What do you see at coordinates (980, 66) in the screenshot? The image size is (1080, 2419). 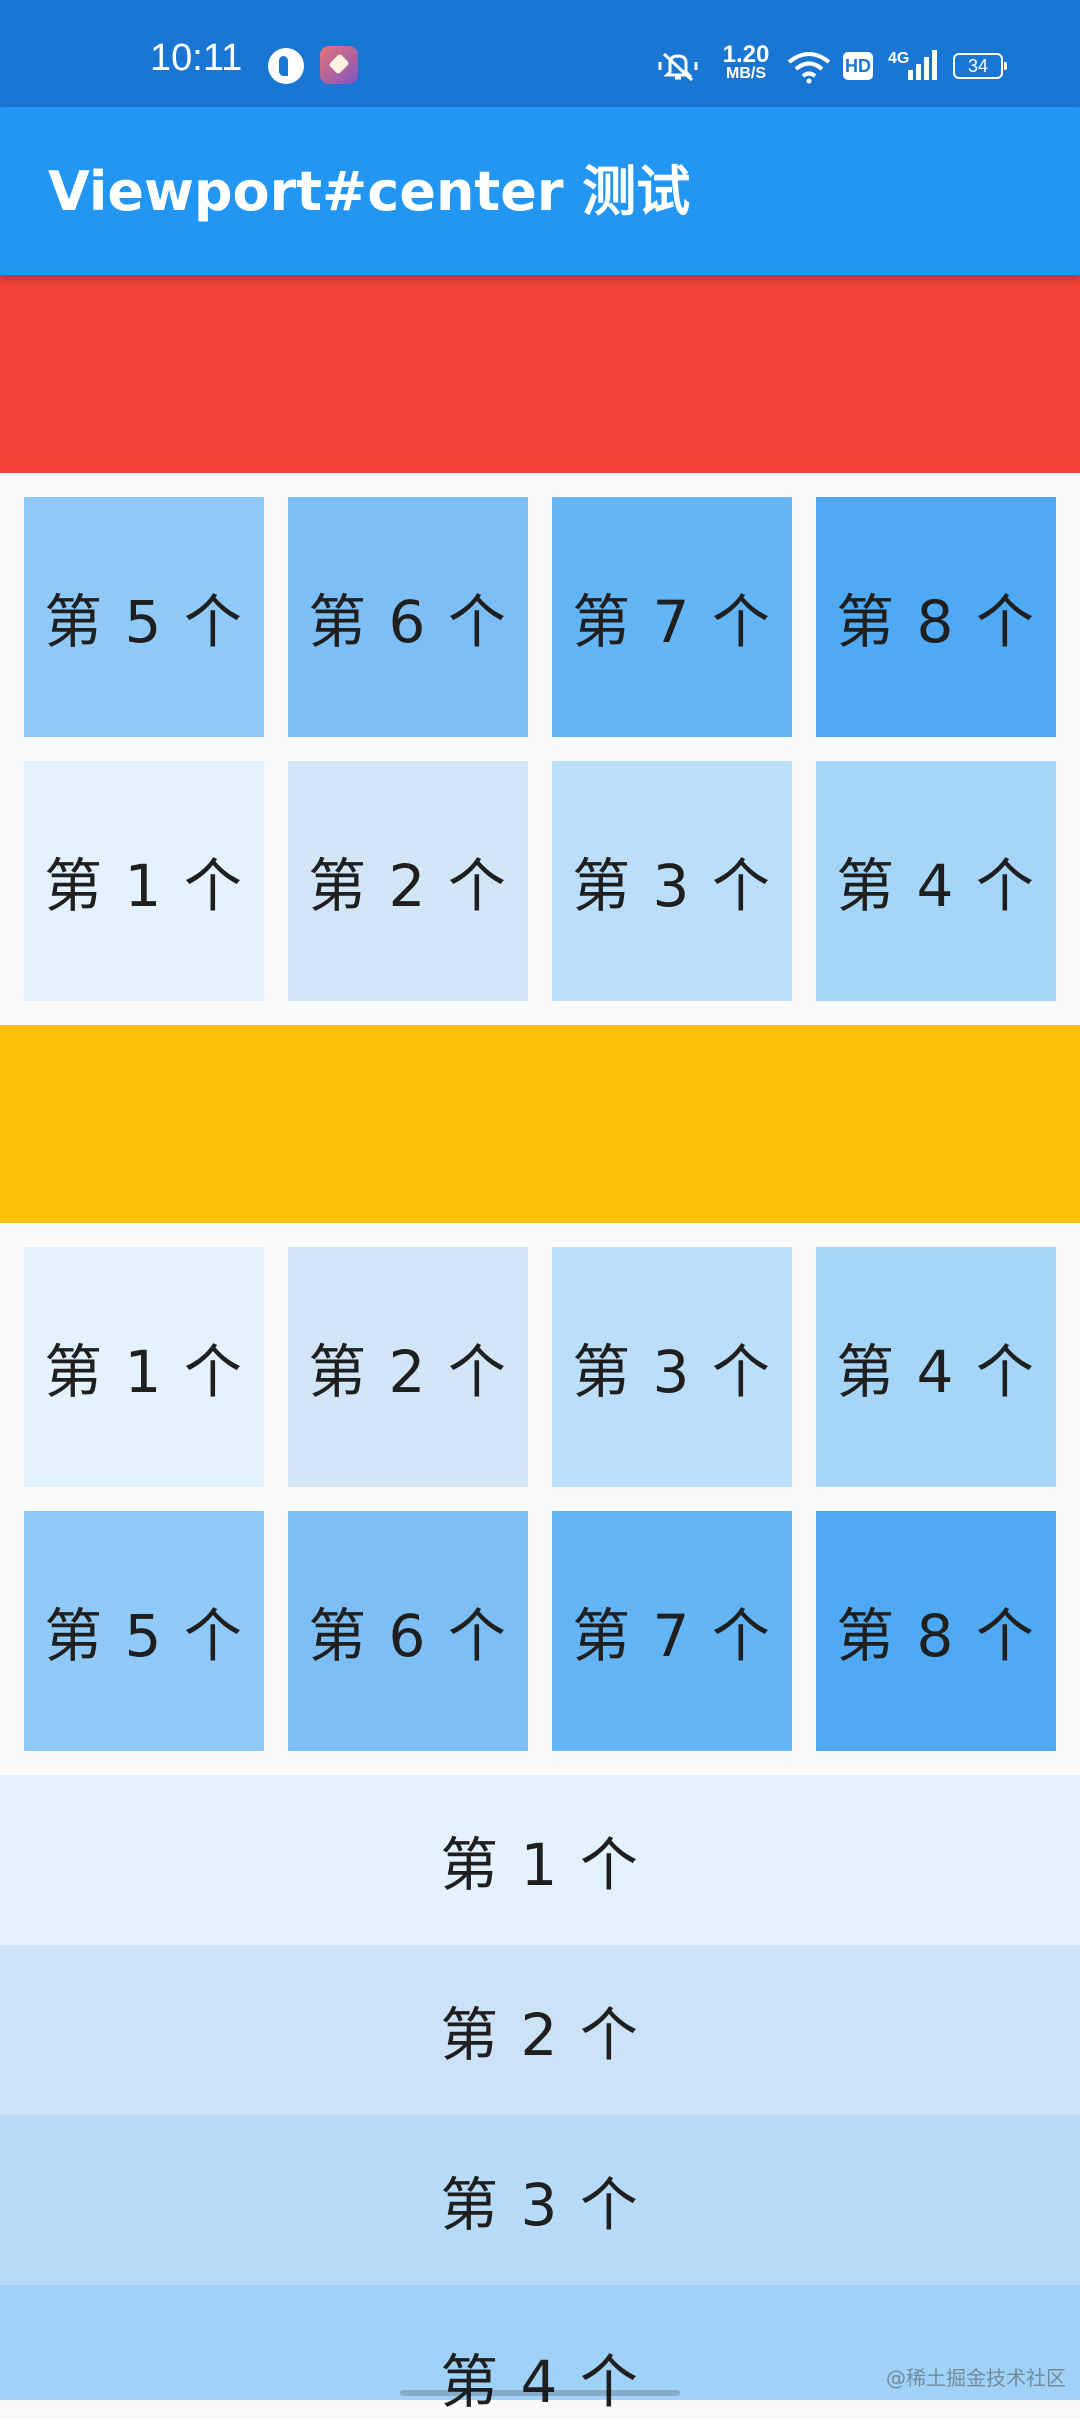 I see `battery-icon: 34` at bounding box center [980, 66].